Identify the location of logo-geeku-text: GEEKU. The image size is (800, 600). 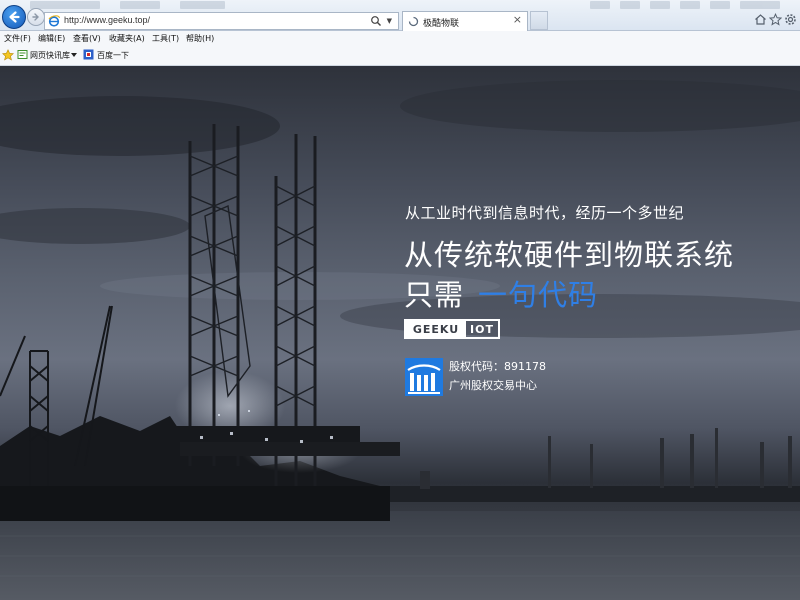
(436, 329).